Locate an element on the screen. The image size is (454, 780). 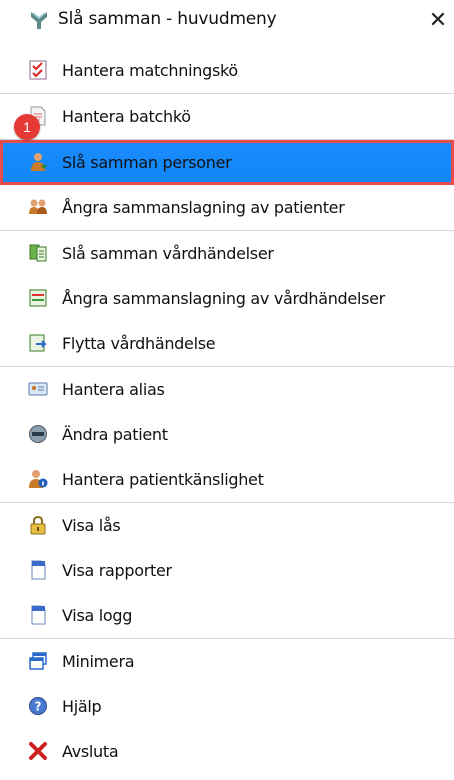
menu-item-label: Slå samman vårdhändelser is located at coordinates (168, 253).